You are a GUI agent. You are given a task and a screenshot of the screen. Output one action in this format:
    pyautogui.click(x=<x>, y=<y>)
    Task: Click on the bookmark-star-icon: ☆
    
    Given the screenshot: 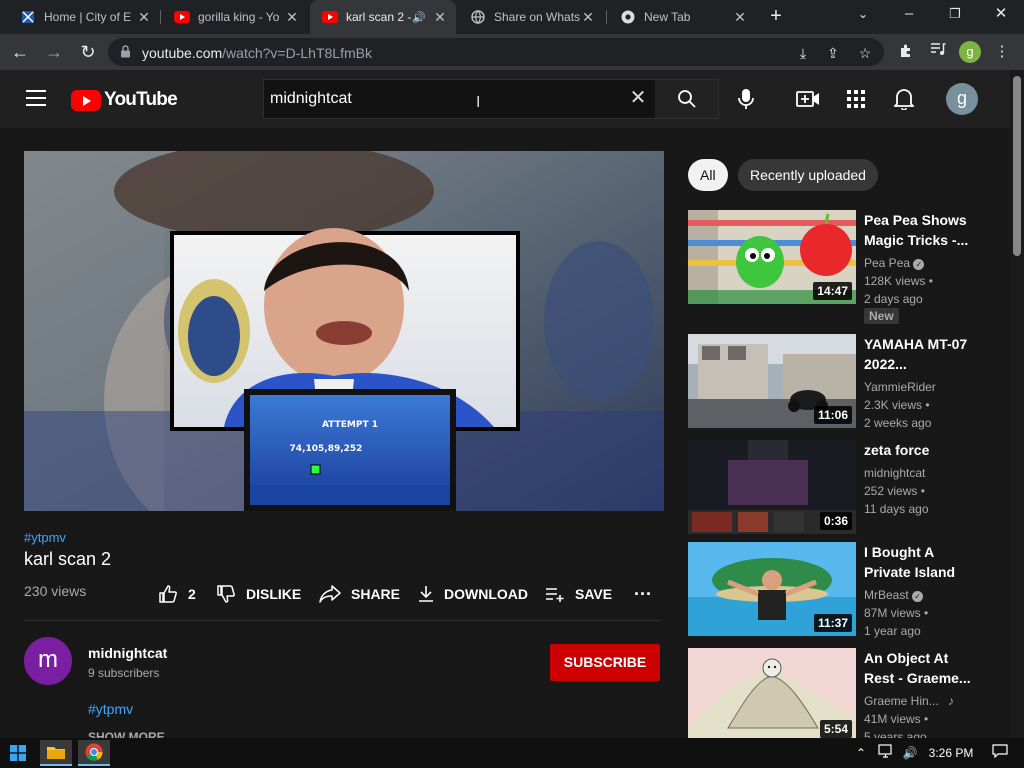 What is the action you would take?
    pyautogui.click(x=865, y=53)
    